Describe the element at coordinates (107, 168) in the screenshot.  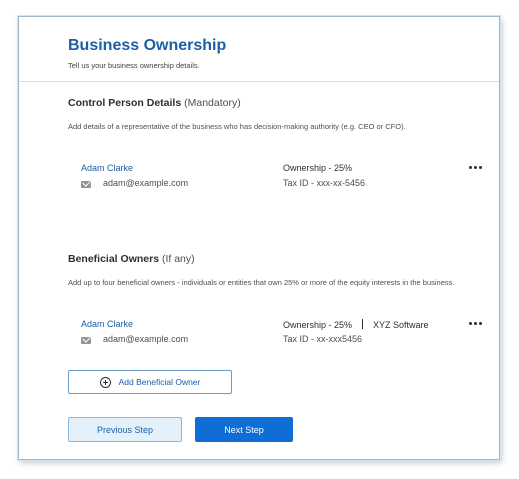
I see `person-name: Adam Clarke` at that location.